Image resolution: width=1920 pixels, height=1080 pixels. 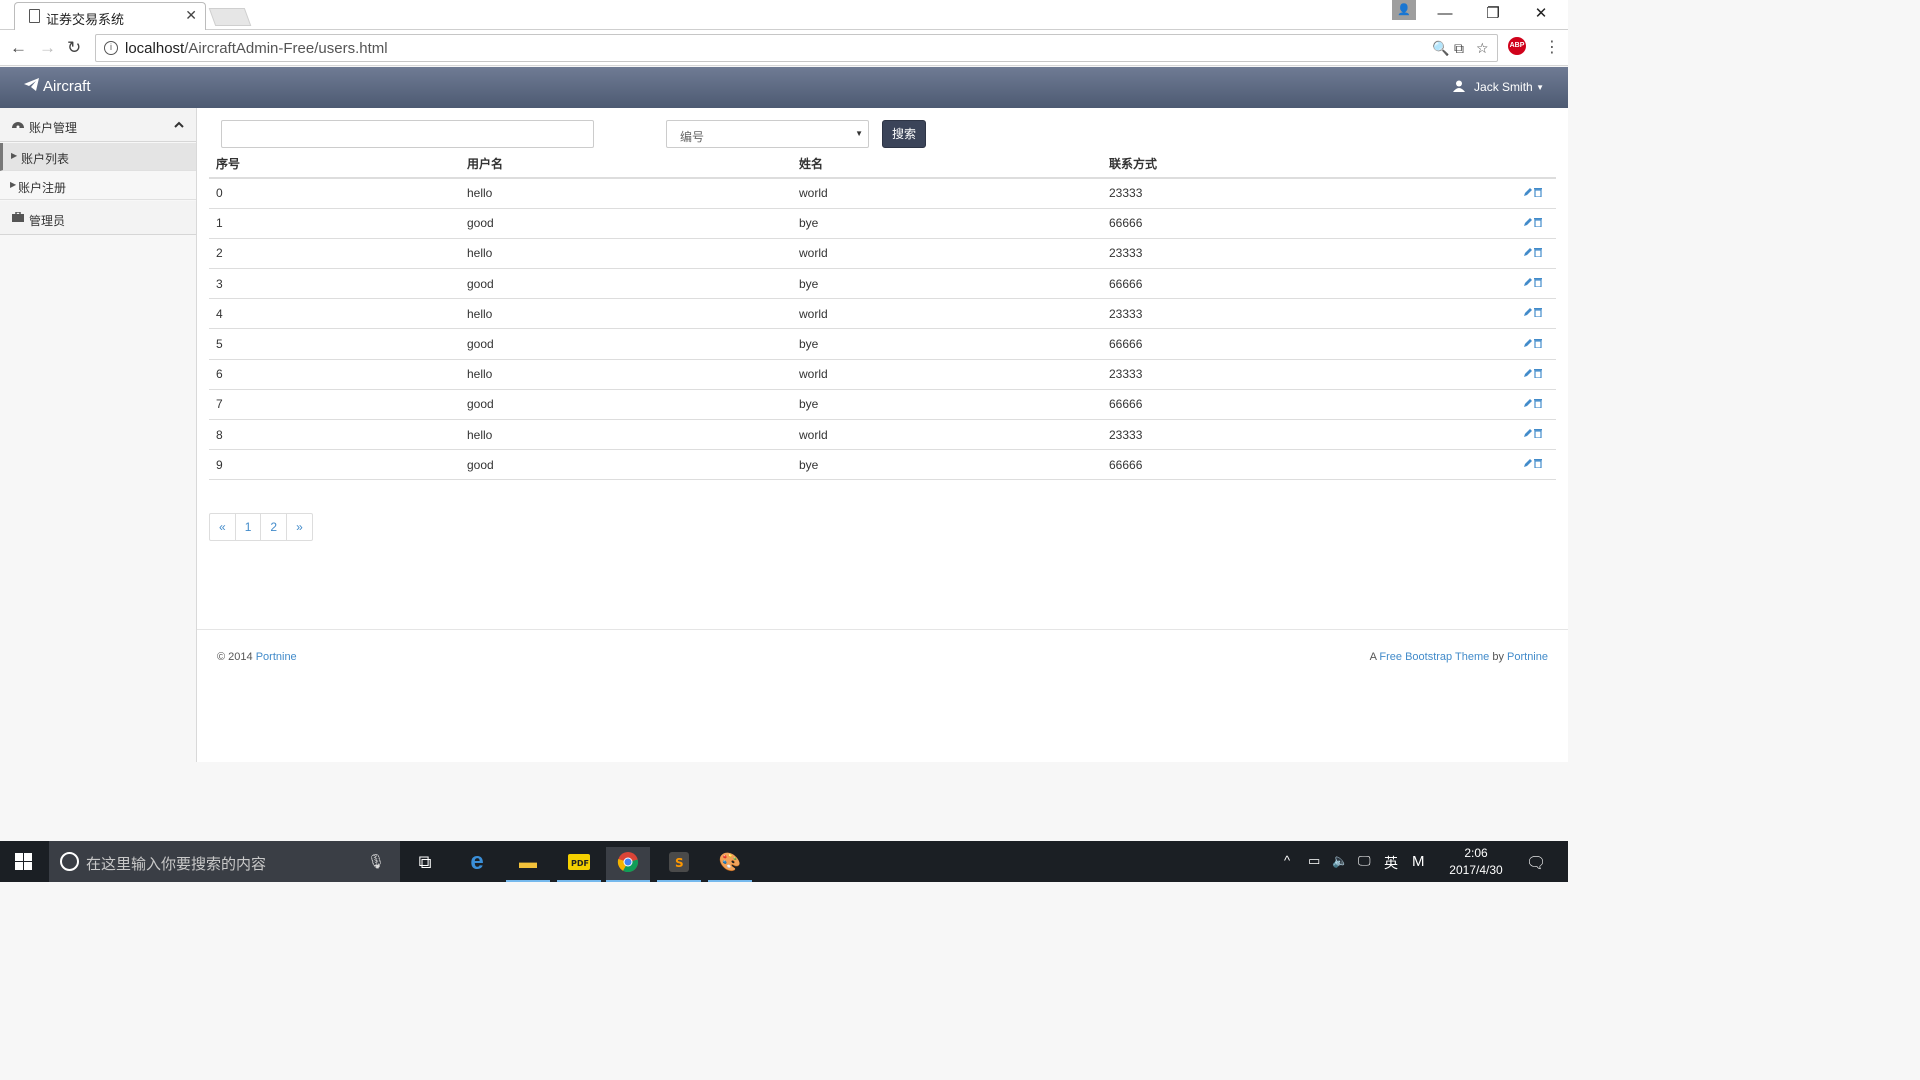 I want to click on chevron-up-icon, so click(x=179, y=124).